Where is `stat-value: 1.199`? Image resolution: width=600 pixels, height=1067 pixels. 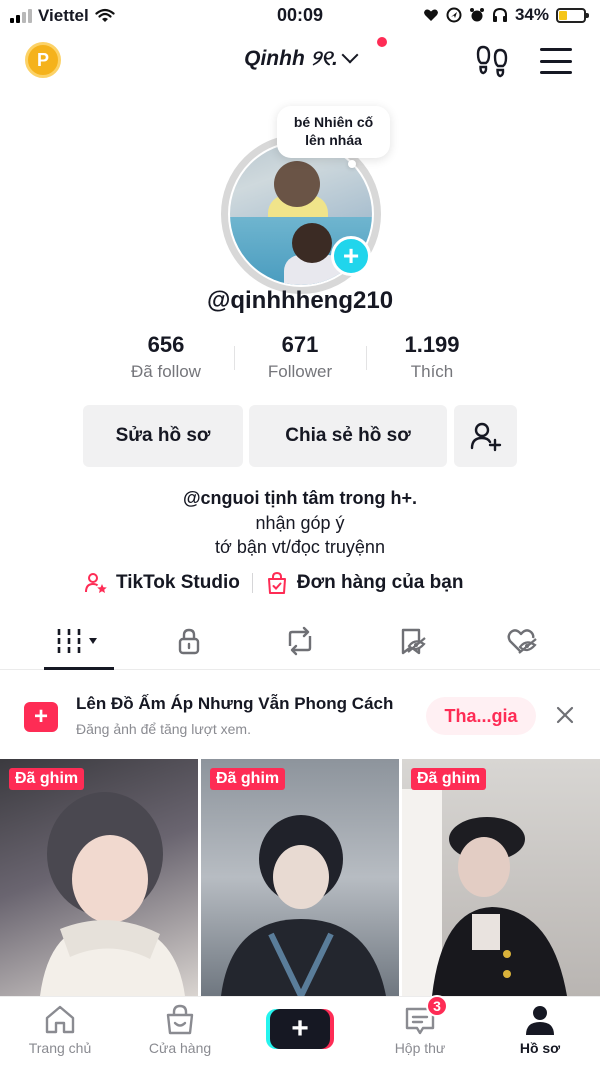
stat-value: 1.199 is located at coordinates (432, 344).